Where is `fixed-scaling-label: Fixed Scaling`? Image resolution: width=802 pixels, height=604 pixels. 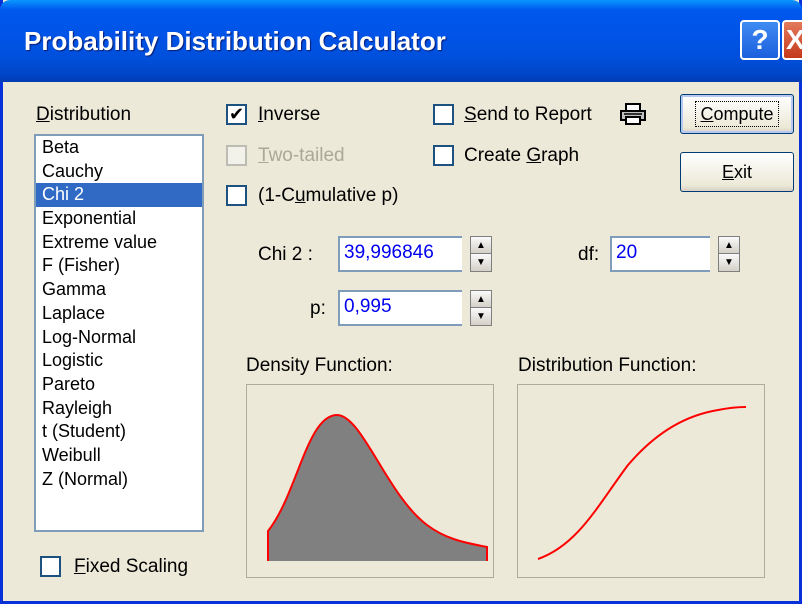
fixed-scaling-label: Fixed Scaling is located at coordinates (131, 567).